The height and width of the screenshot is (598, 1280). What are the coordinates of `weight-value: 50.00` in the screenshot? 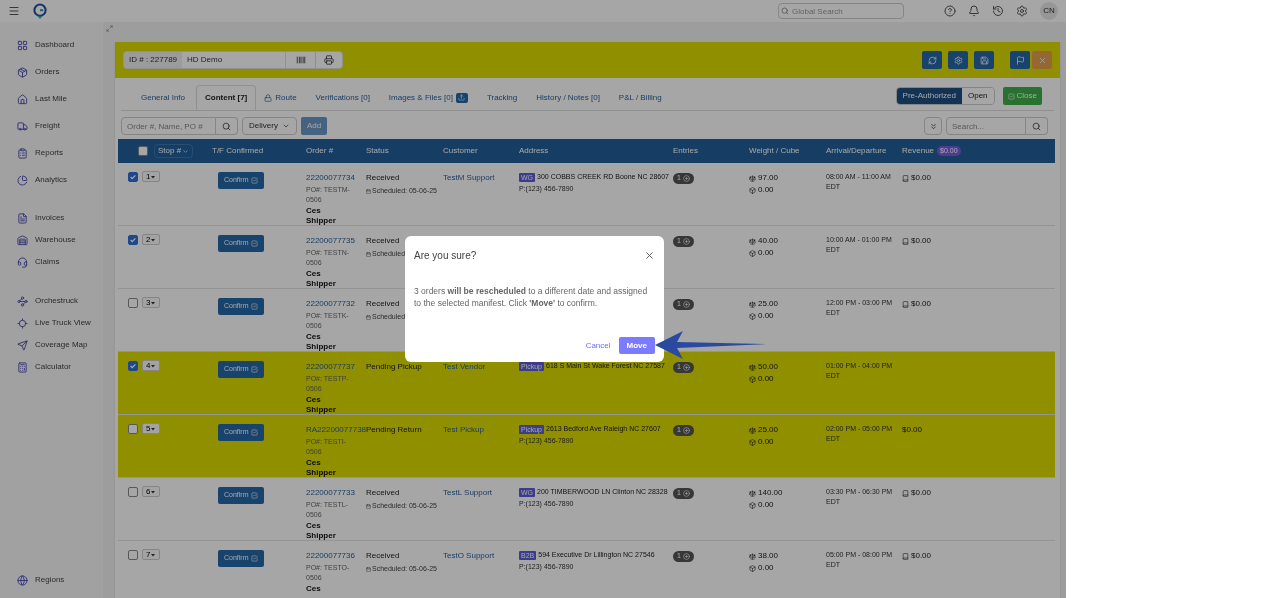 It's located at (768, 367).